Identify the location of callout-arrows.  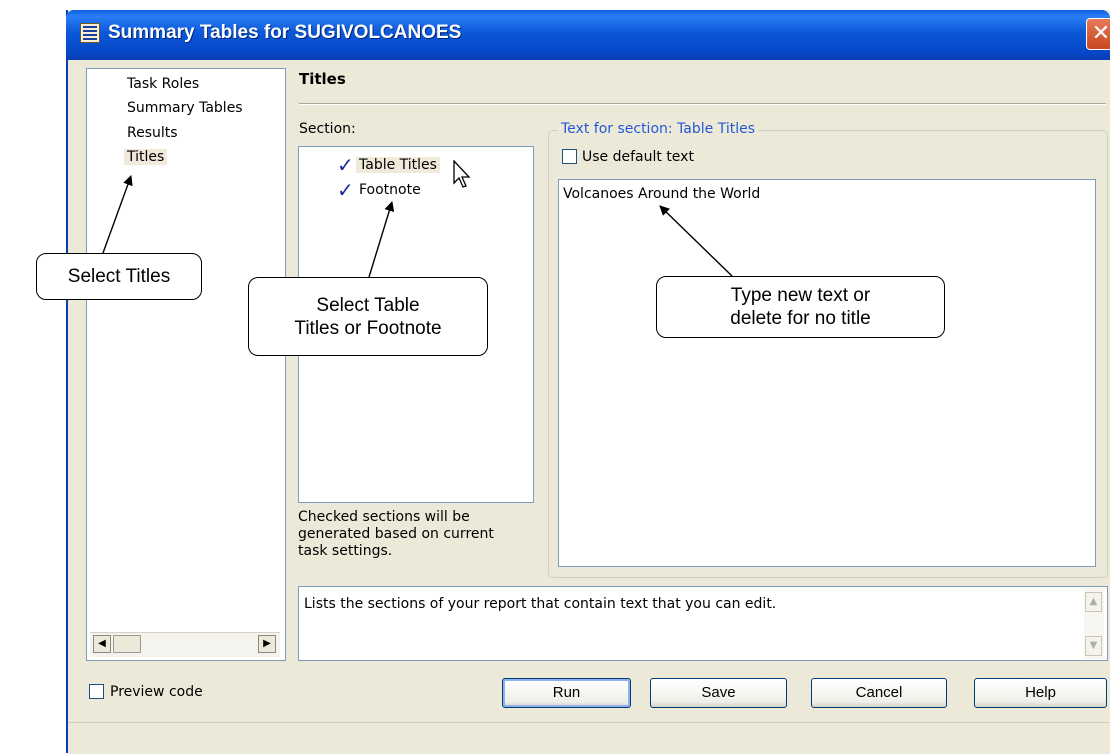
(417, 226).